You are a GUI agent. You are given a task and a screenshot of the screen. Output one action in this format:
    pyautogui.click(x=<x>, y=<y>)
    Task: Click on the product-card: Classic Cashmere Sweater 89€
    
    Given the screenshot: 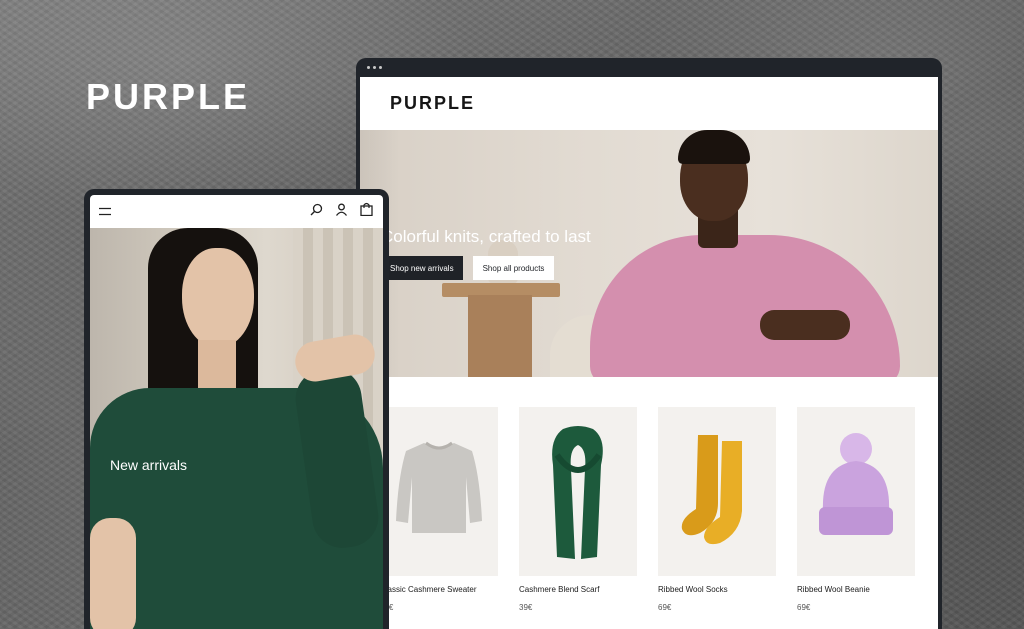 What is the action you would take?
    pyautogui.click(x=439, y=509)
    